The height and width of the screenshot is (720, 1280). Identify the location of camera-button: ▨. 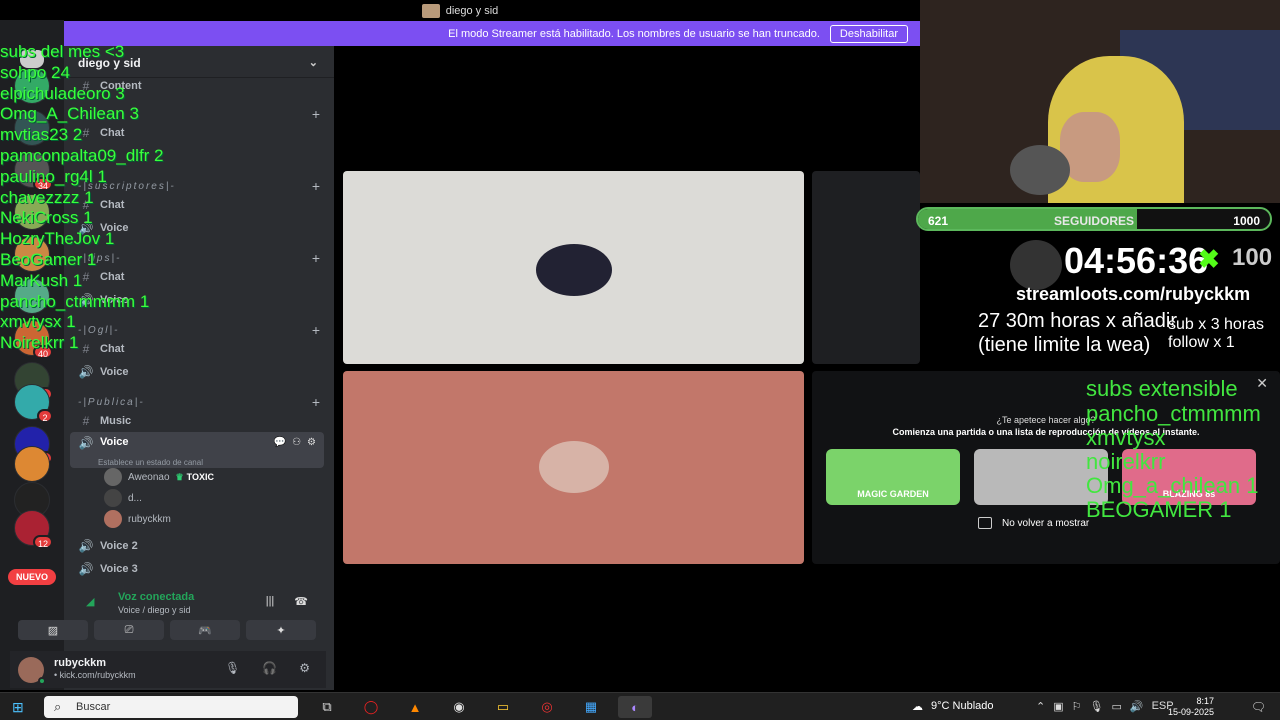
(53, 630).